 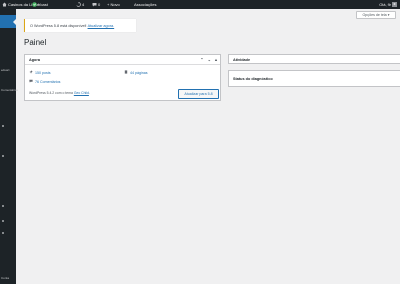 What do you see at coordinates (198, 94) in the screenshot?
I see `update-wordpress-button: Atualizar para 5.8` at bounding box center [198, 94].